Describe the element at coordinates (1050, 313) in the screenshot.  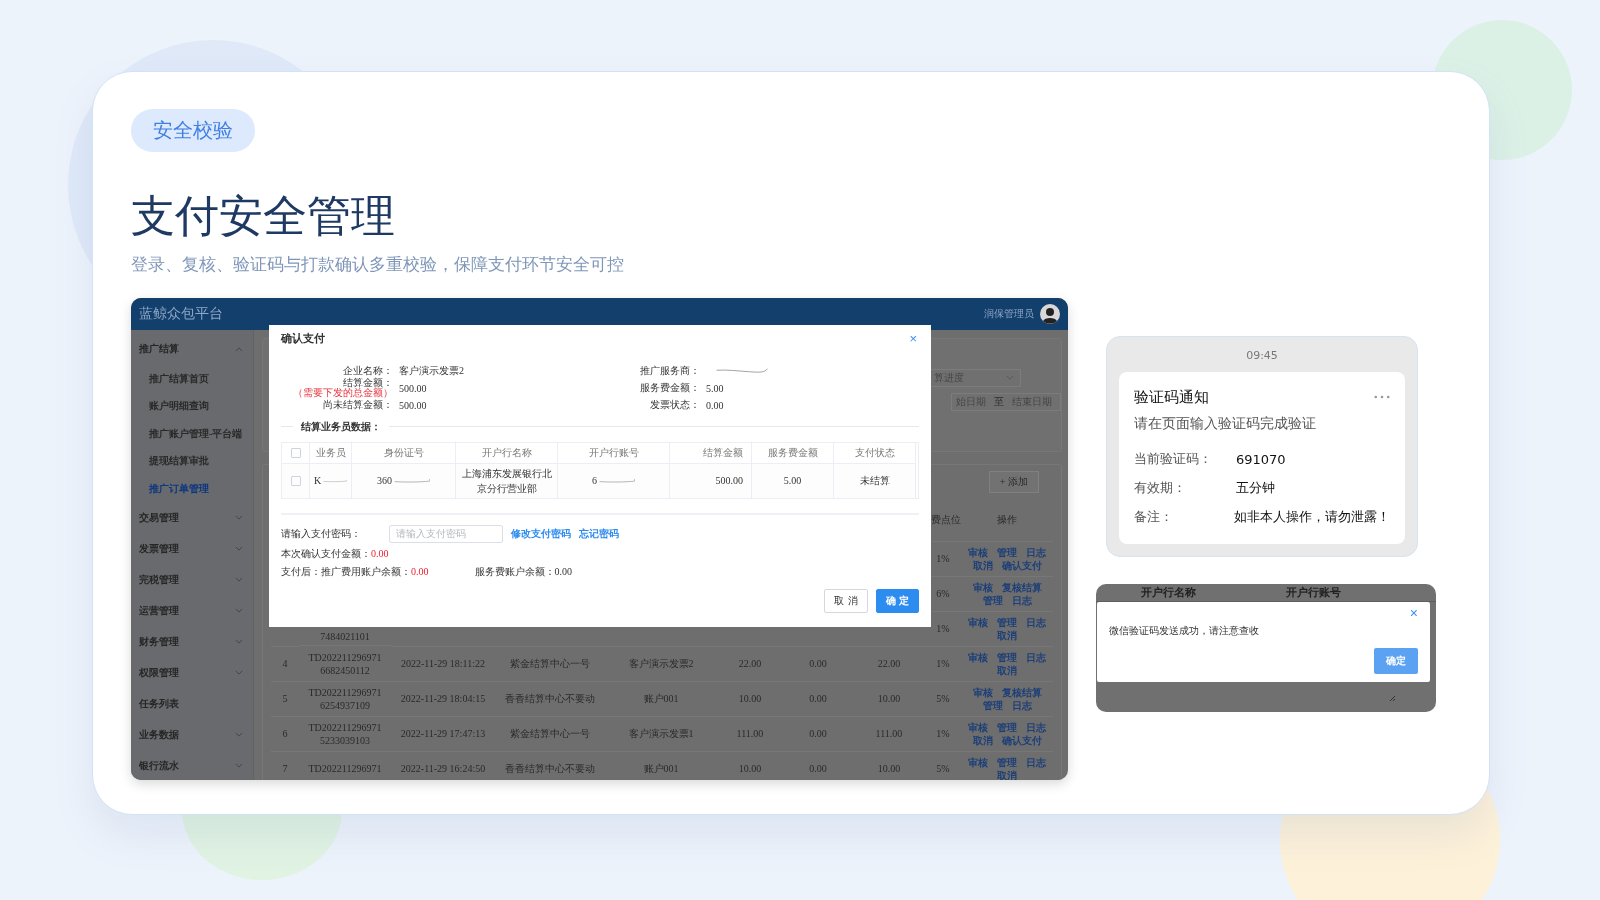
I see `avatar-icon` at that location.